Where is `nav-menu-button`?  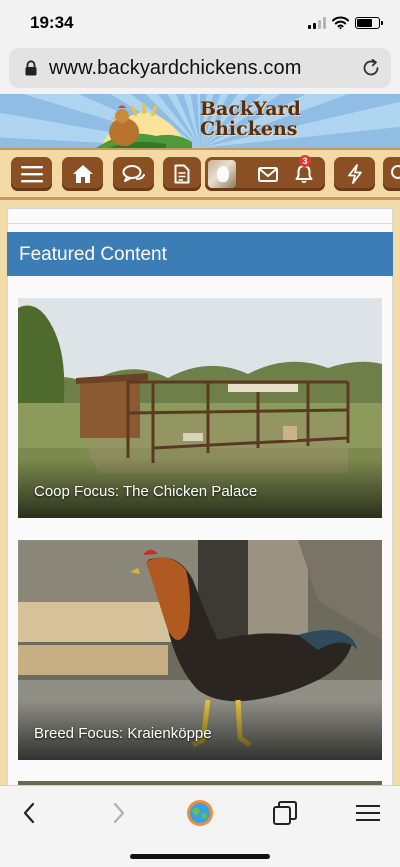 nav-menu-button is located at coordinates (31, 174).